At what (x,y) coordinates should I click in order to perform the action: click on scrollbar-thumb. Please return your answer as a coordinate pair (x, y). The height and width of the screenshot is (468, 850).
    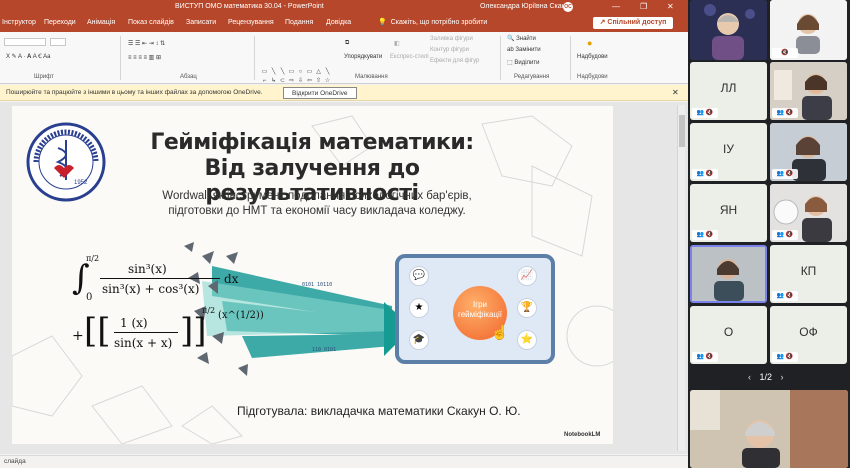
    Looking at the image, I should click on (682, 131).